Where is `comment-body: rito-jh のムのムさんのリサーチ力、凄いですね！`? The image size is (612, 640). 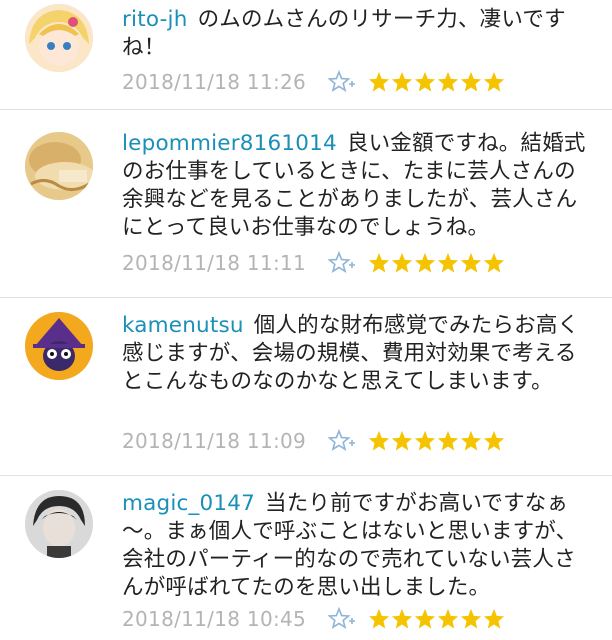
comment-body: rito-jh のムのムさんのリサーチ力、凄いですね！ is located at coordinates (357, 34).